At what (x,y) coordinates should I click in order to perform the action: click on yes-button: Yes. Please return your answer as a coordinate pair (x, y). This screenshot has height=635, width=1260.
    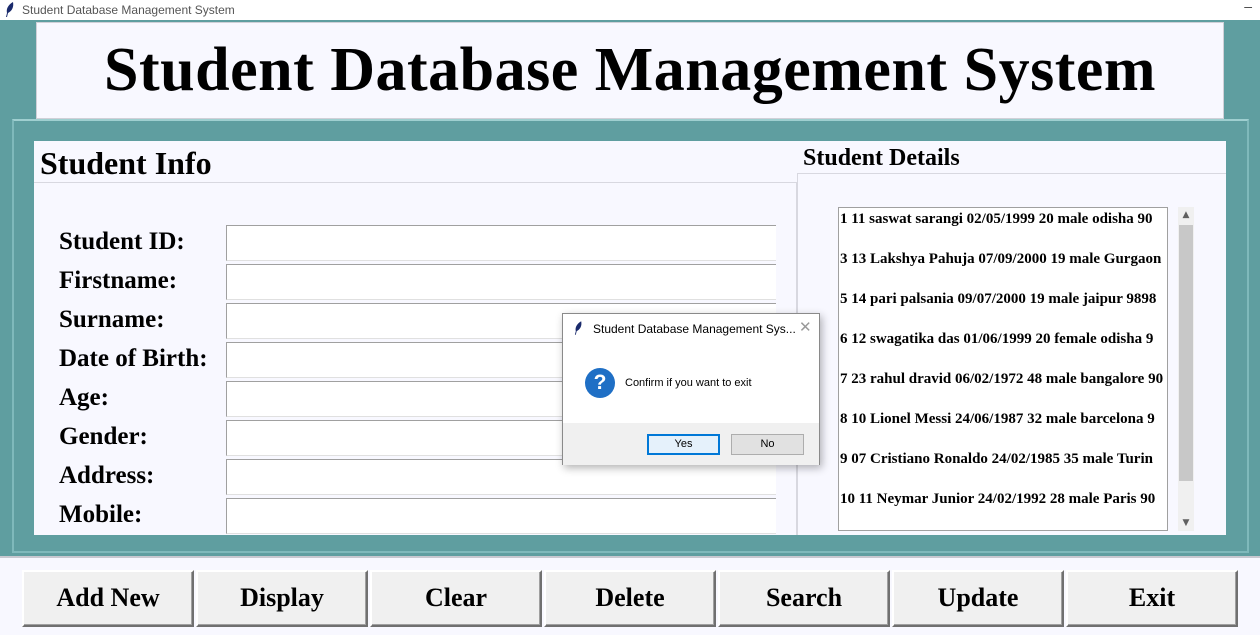
    Looking at the image, I should click on (683, 444).